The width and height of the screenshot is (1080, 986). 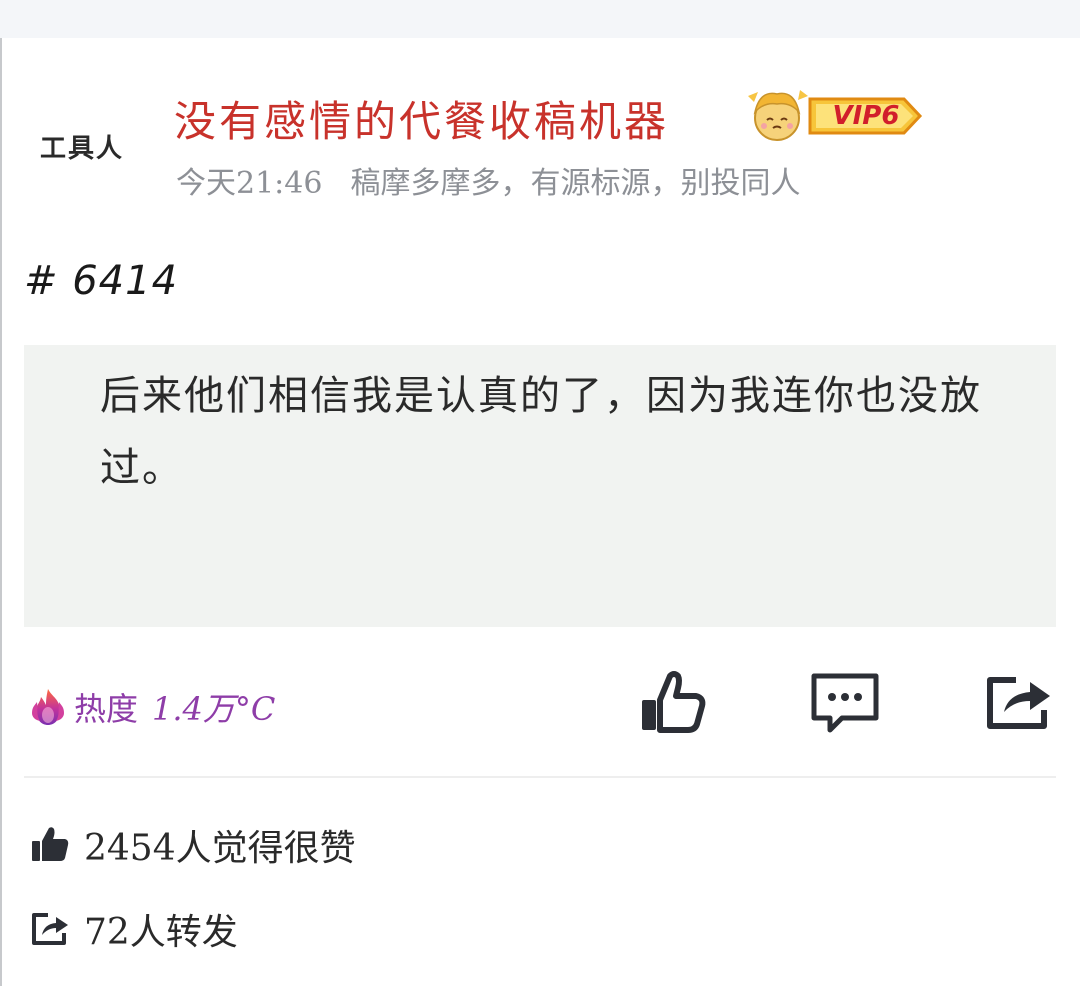 I want to click on reposts-count-row: 72人转发, so click(x=134, y=929).